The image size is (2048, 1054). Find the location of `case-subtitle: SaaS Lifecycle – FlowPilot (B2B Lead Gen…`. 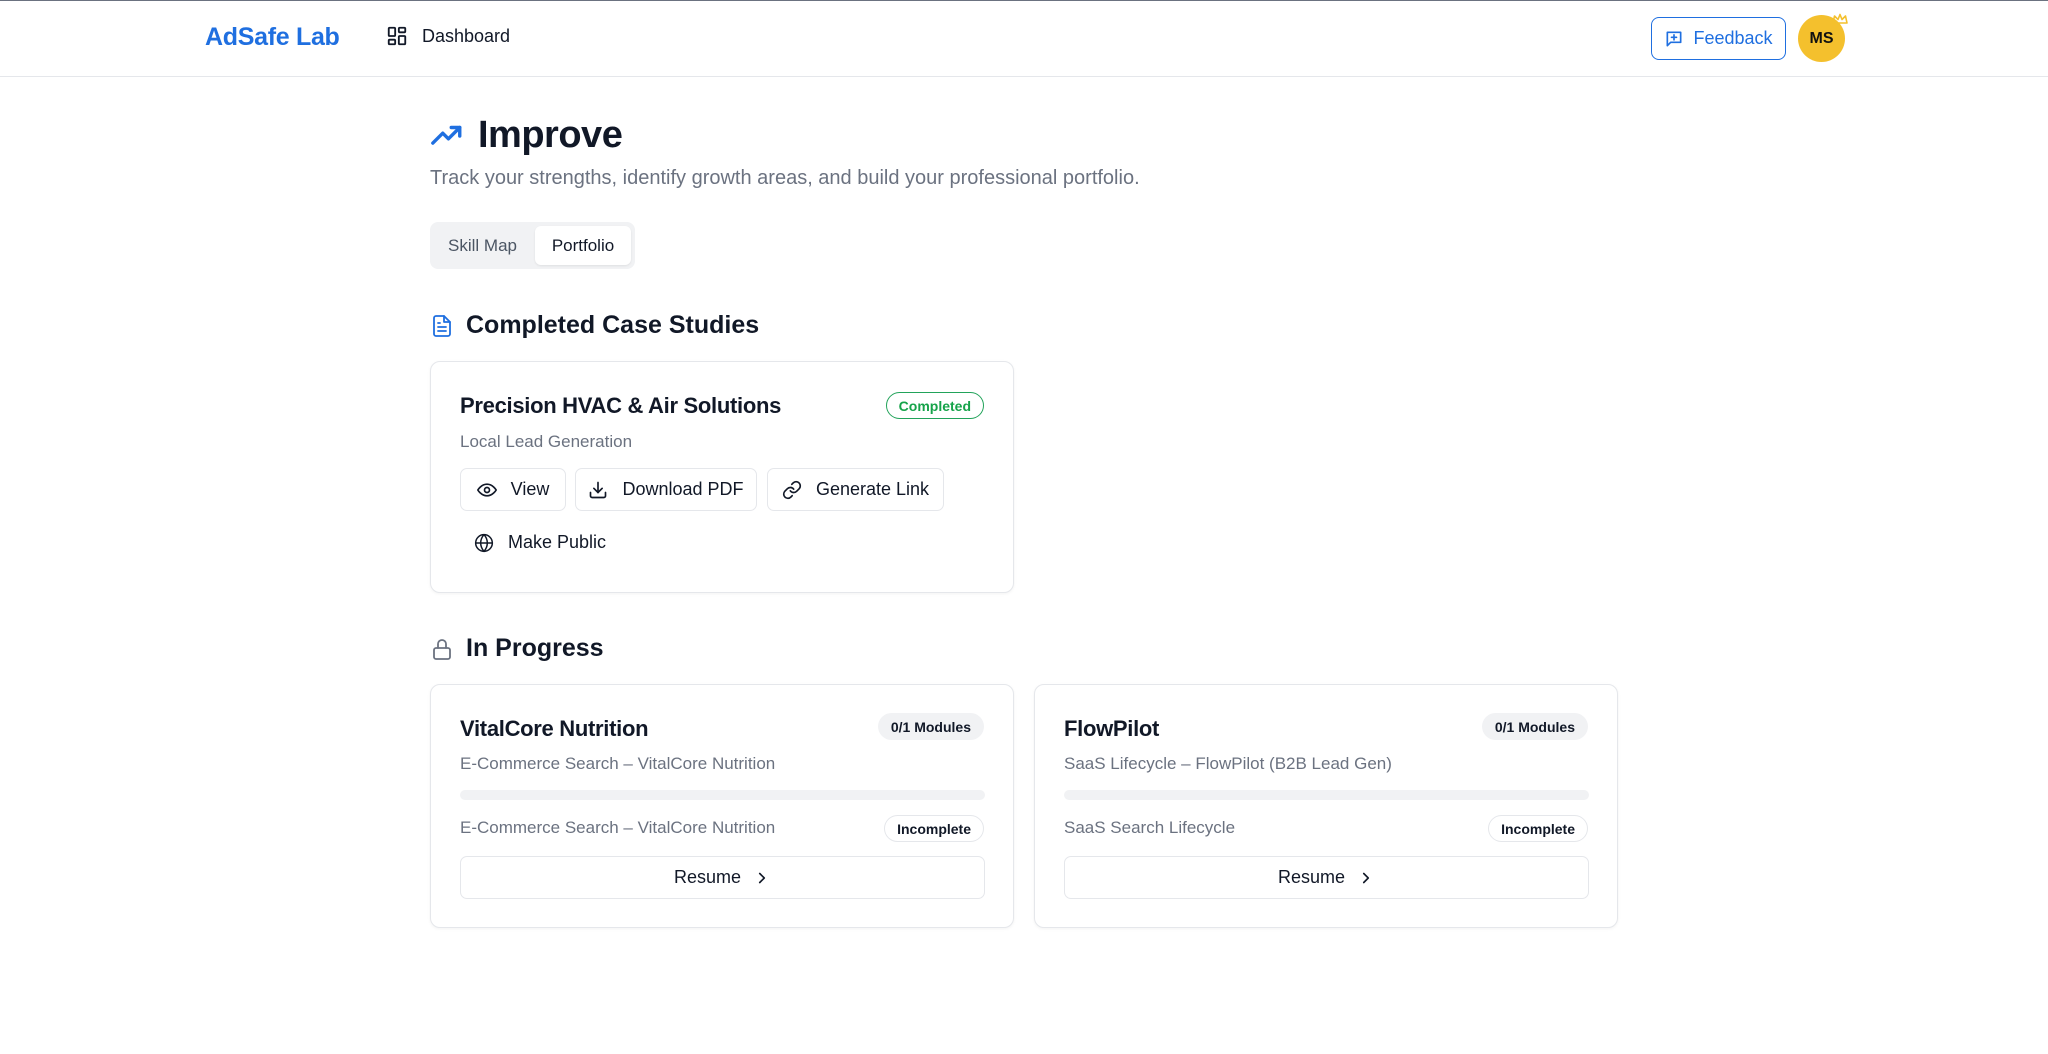

case-subtitle: SaaS Lifecycle – FlowPilot (B2B Lead Gen… is located at coordinates (1228, 763).